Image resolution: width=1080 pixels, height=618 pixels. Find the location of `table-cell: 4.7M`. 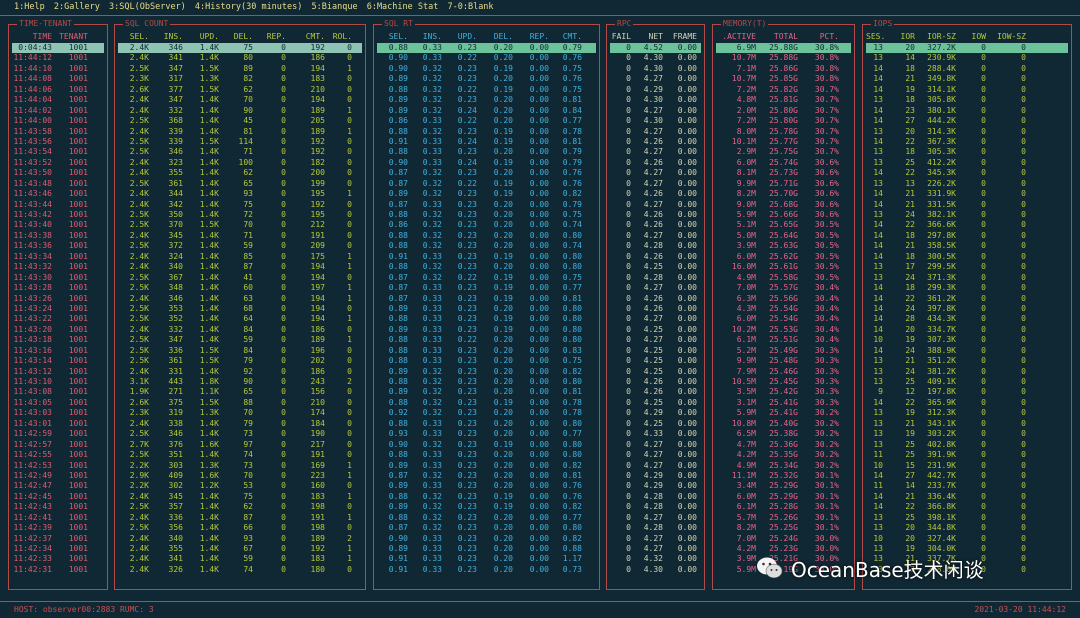

table-cell: 4.7M is located at coordinates (746, 444).